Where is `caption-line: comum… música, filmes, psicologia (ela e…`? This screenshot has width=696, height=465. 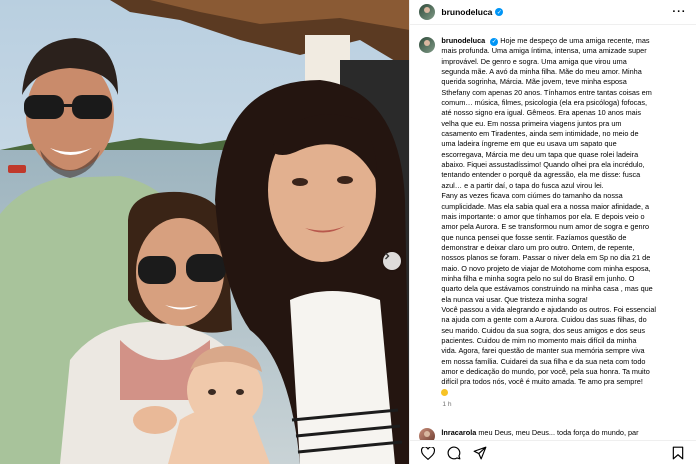 caption-line: comum… música, filmes, psicologia (ela e… is located at coordinates (544, 103).